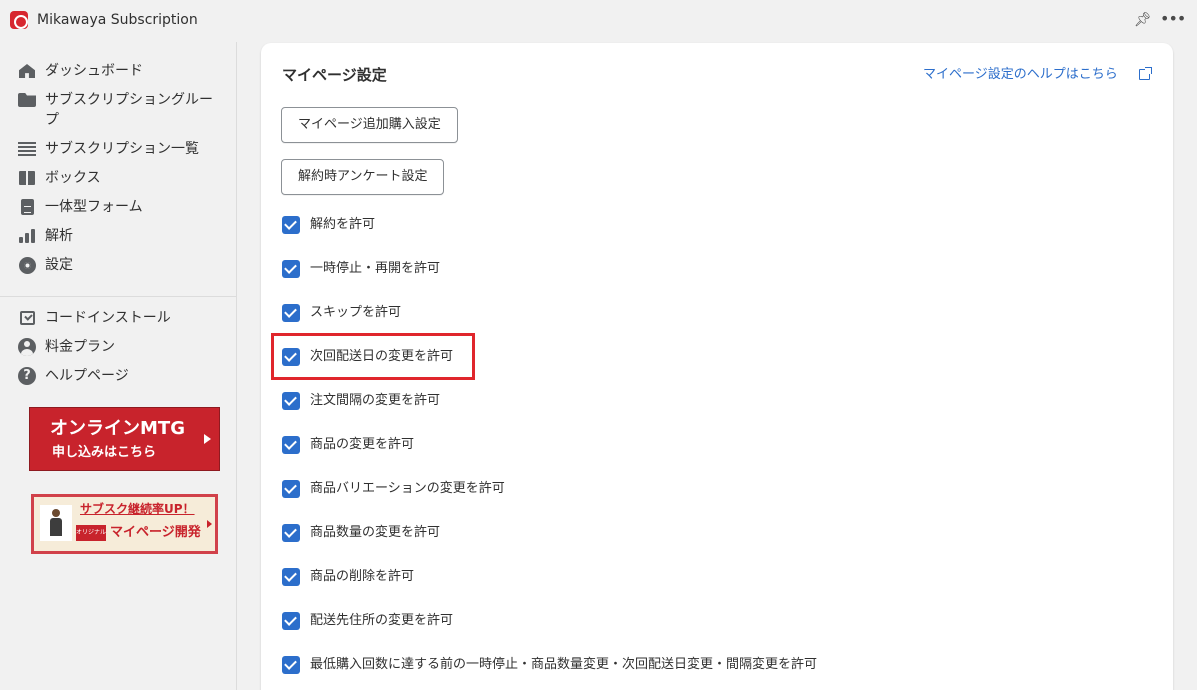  I want to click on checkbox-label: スキップを許可, so click(356, 312).